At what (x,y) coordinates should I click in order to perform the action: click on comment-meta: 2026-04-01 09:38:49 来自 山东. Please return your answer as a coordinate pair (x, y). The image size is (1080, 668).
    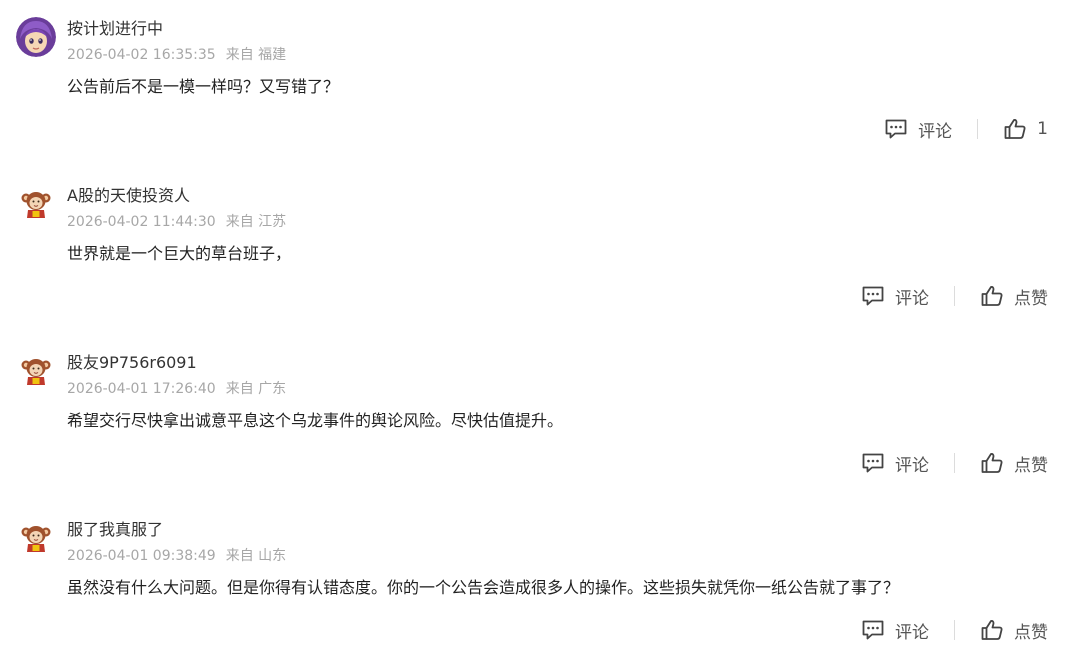
    Looking at the image, I should click on (176, 556).